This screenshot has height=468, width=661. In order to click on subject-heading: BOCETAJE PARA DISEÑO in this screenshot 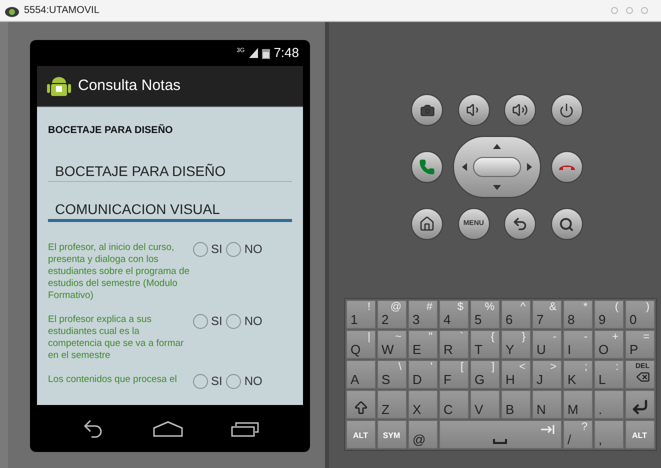, I will do `click(111, 130)`.